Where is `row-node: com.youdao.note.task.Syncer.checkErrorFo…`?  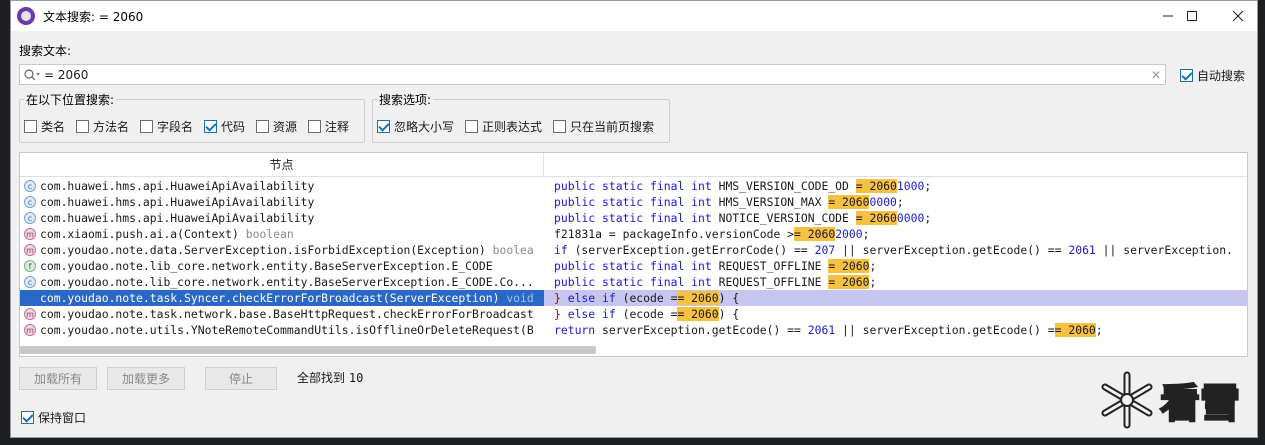
row-node: com.youdao.note.task.Syncer.checkErrorFo… is located at coordinates (282, 298).